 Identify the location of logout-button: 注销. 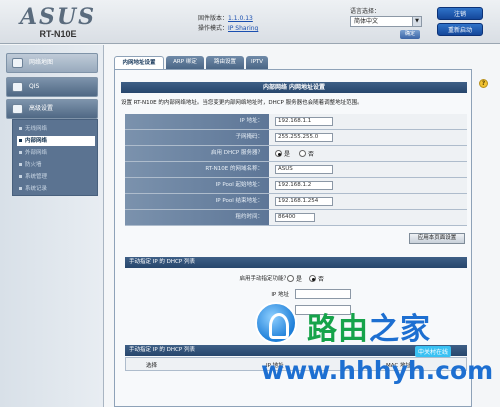
(460, 13).